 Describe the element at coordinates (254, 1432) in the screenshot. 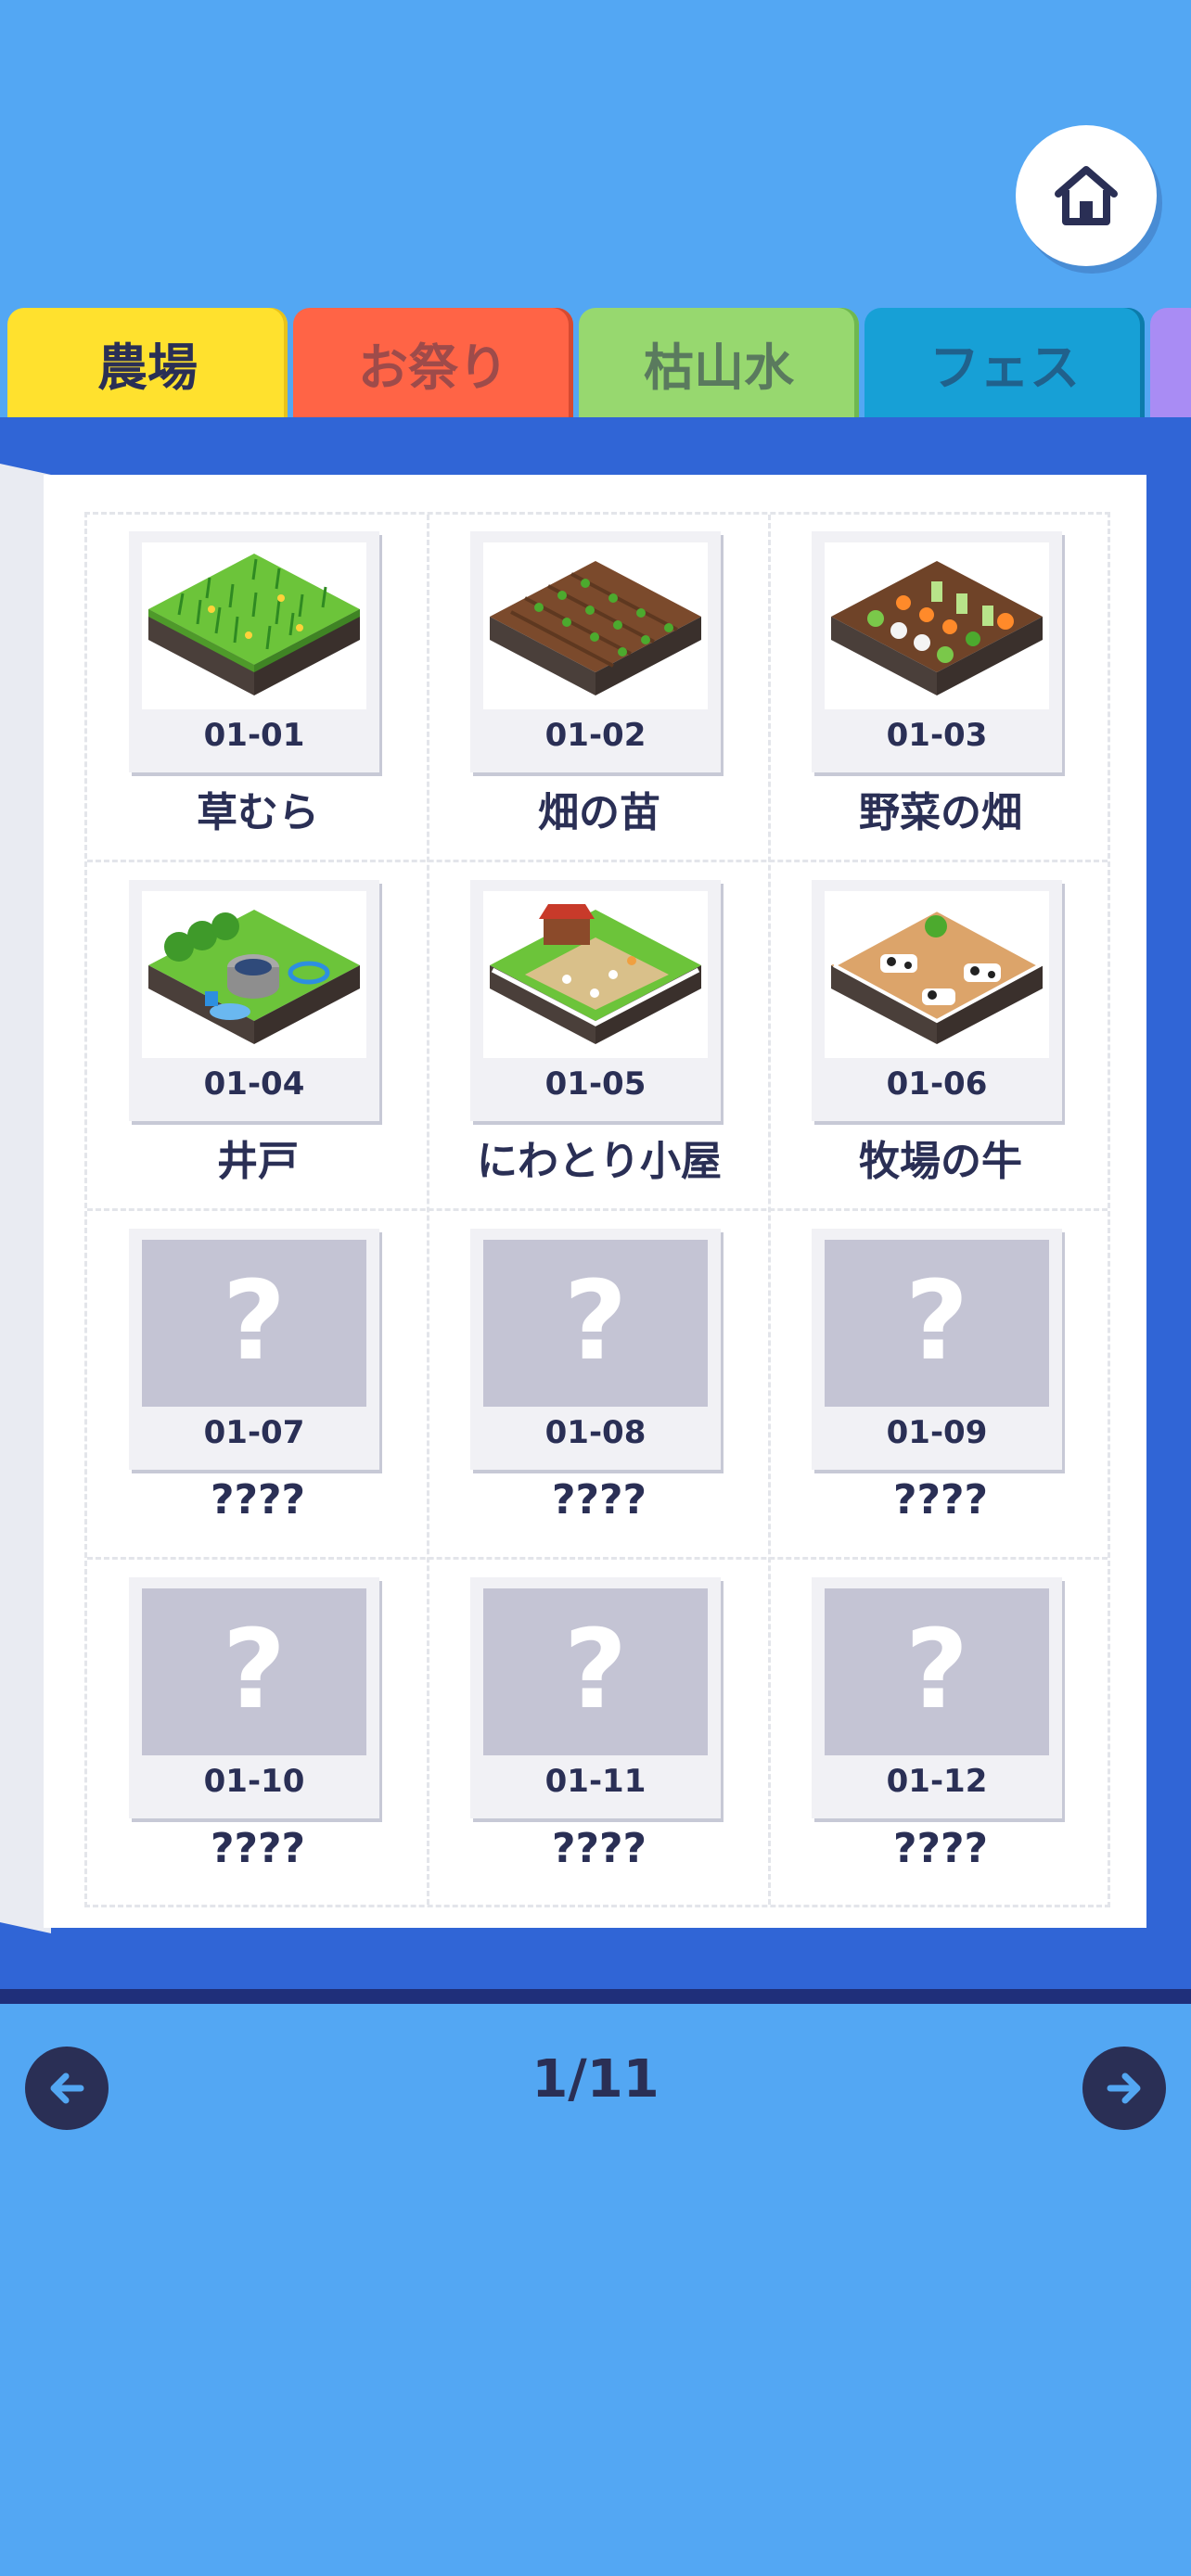

I see `item-code: 01-07` at that location.